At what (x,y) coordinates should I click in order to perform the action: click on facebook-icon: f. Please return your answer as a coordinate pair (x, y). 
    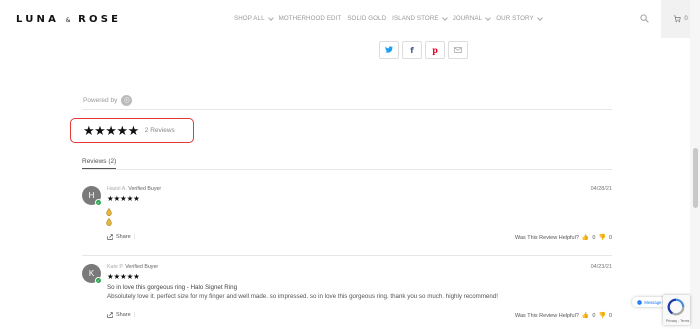
    Looking at the image, I should click on (412, 50).